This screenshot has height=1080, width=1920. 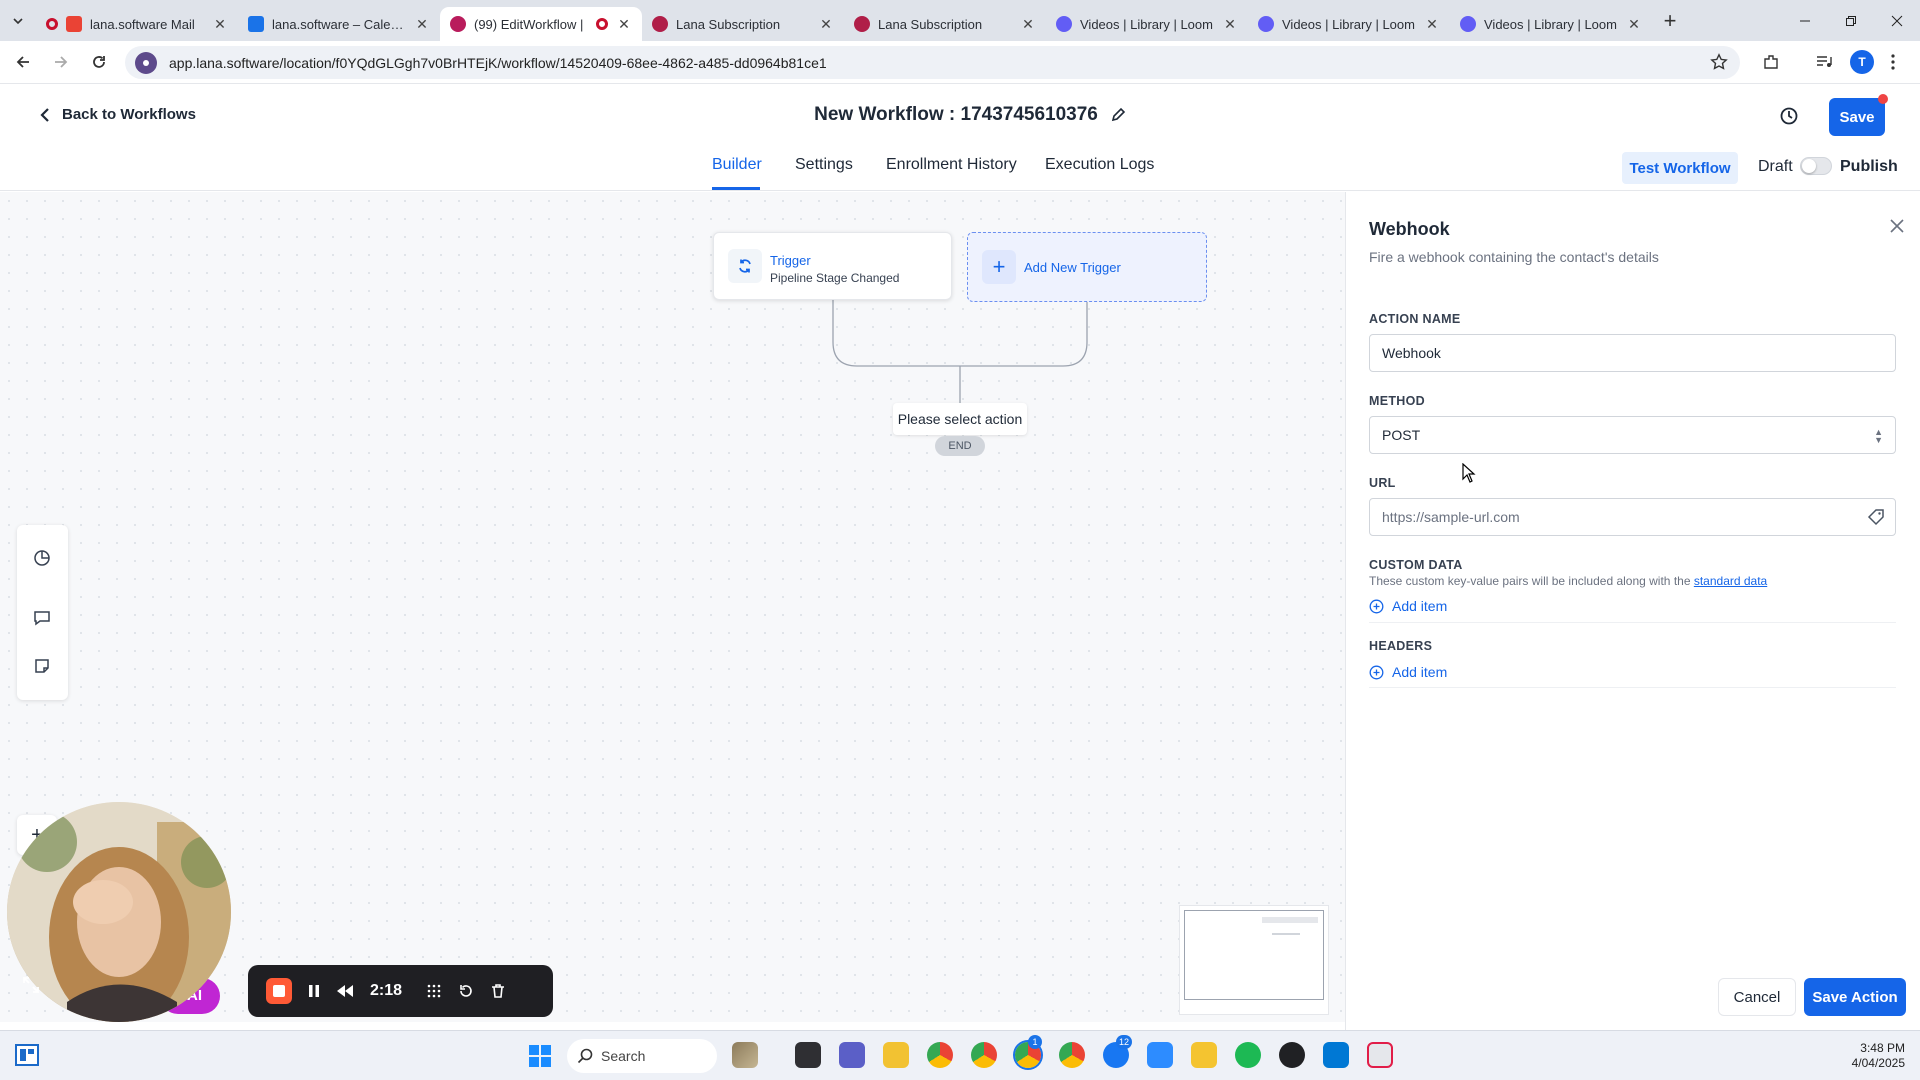 I want to click on stop-recording-button, so click(x=279, y=991).